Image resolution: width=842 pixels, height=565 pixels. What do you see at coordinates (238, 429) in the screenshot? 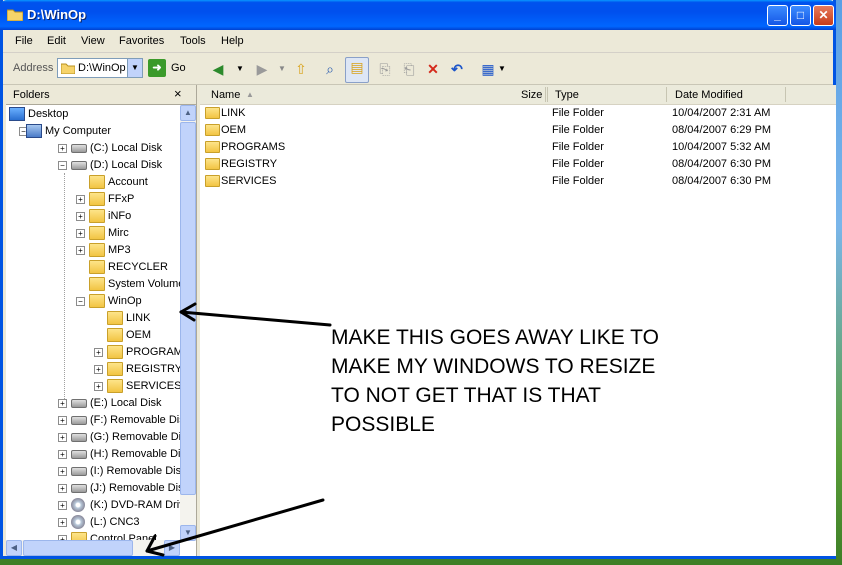
I see `annotation-arrows` at bounding box center [238, 429].